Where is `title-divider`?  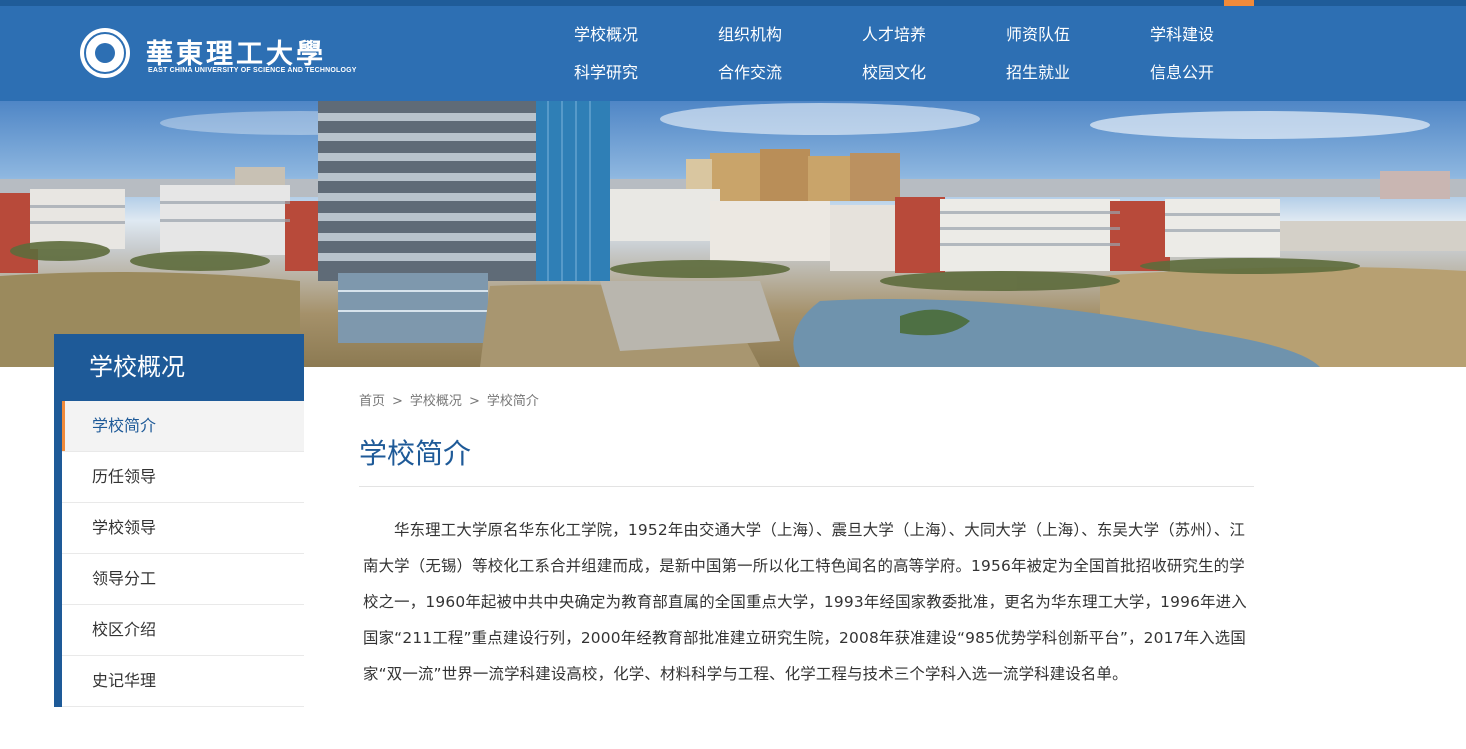 title-divider is located at coordinates (806, 486).